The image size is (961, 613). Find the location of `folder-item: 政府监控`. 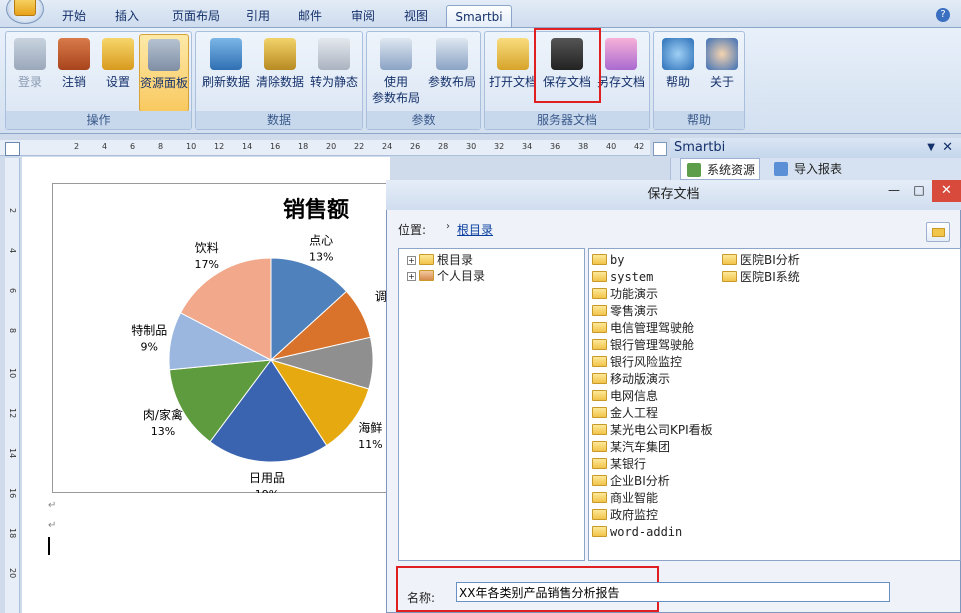

folder-item: 政府监控 is located at coordinates (625, 515).